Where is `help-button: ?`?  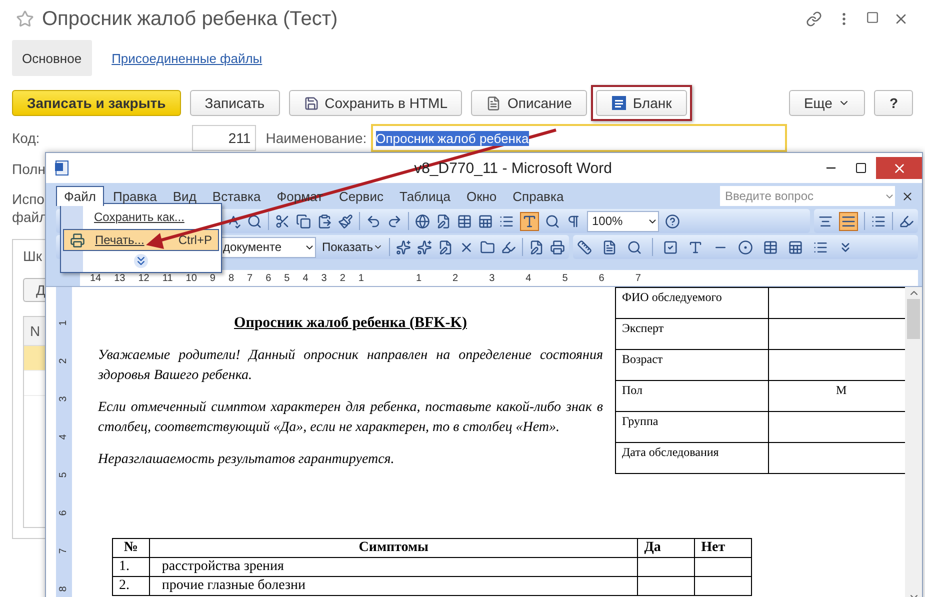 help-button: ? is located at coordinates (893, 103).